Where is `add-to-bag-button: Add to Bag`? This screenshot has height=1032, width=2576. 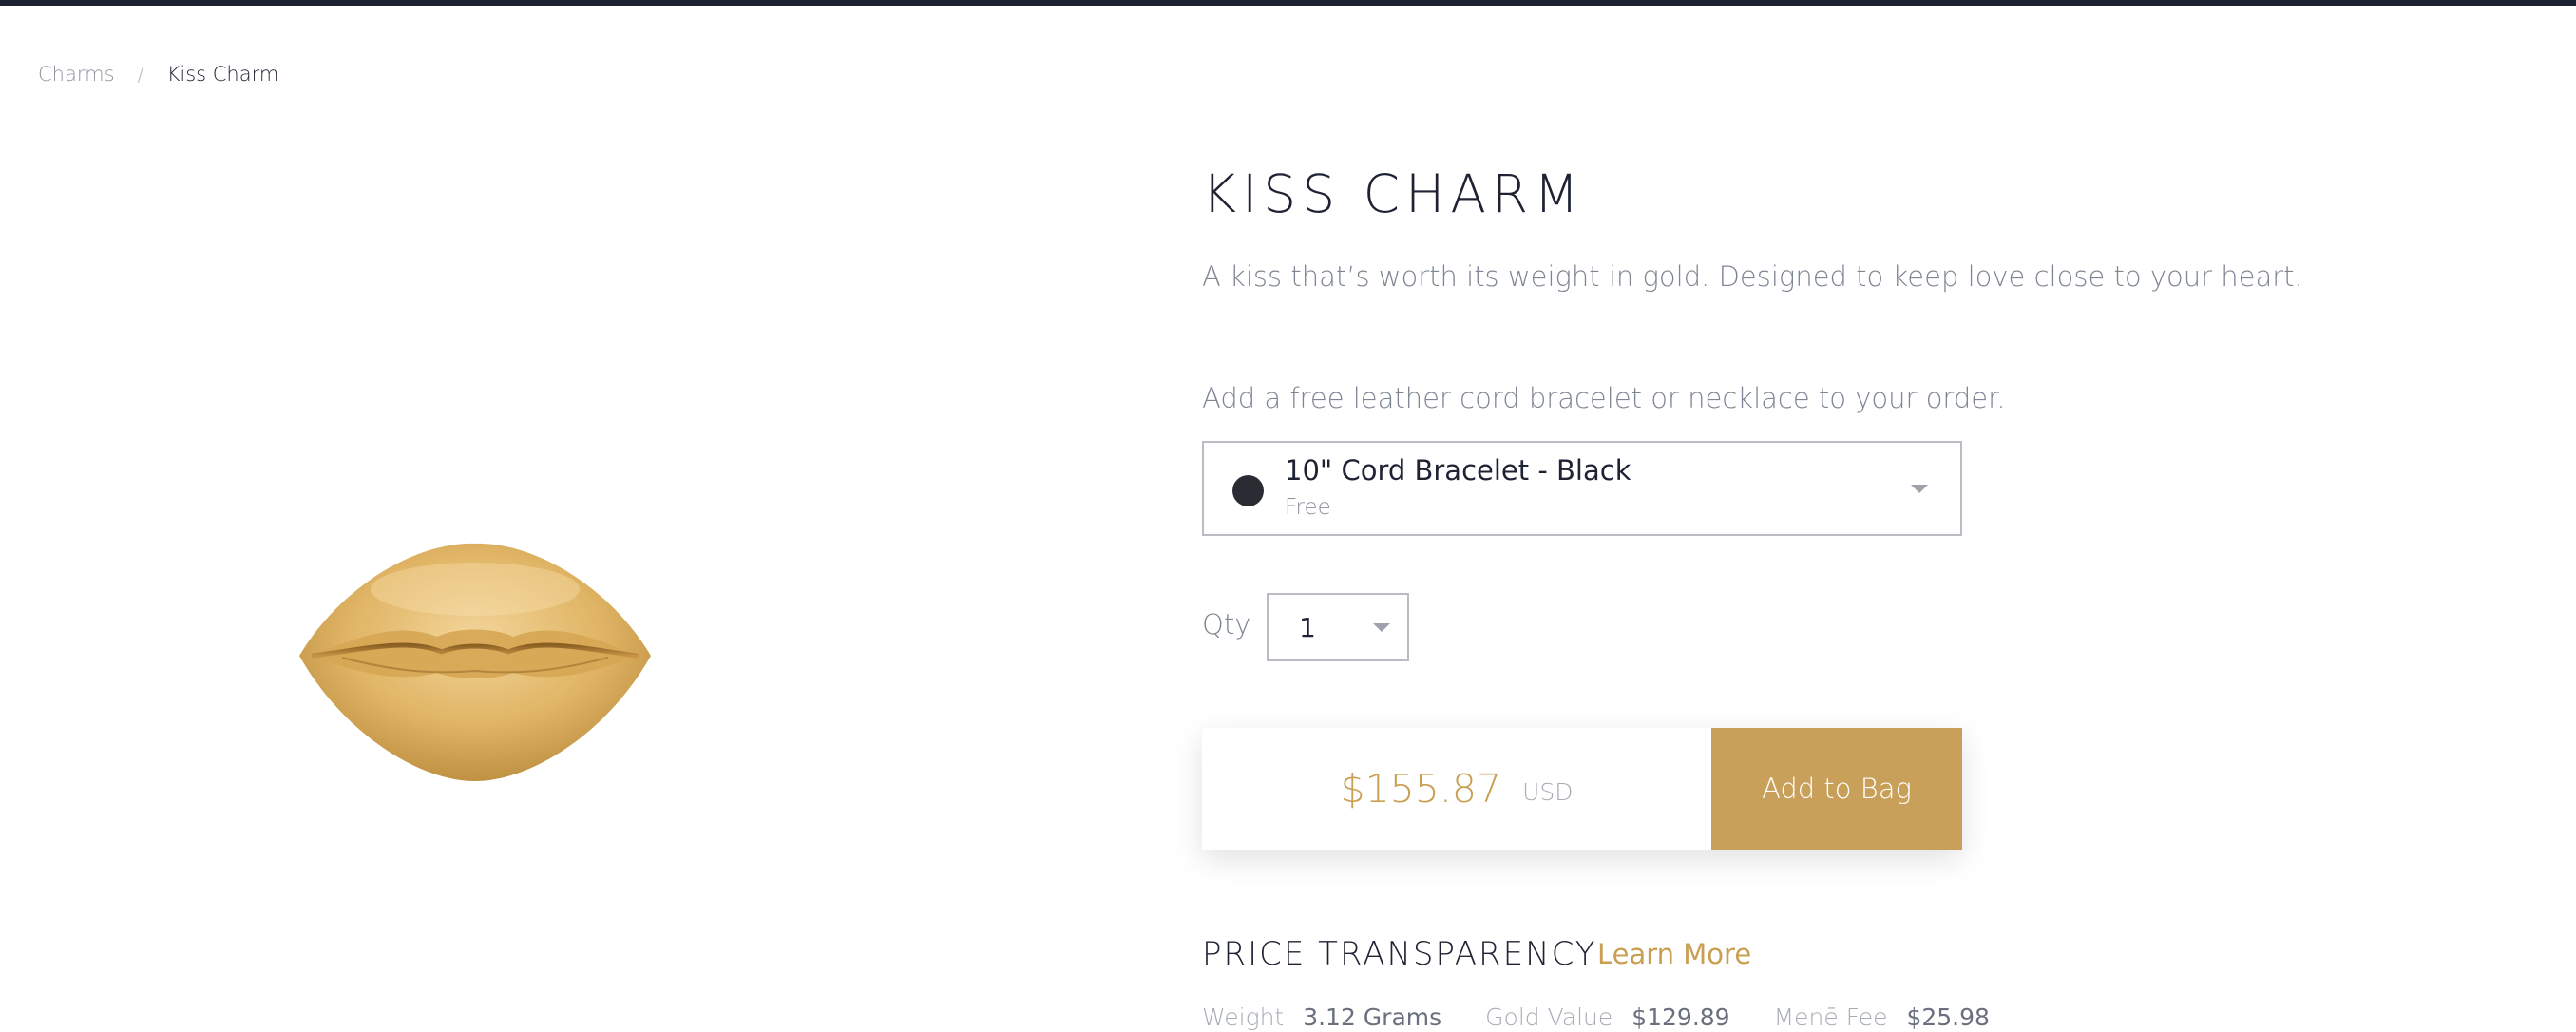
add-to-bag-button: Add to Bag is located at coordinates (1836, 789).